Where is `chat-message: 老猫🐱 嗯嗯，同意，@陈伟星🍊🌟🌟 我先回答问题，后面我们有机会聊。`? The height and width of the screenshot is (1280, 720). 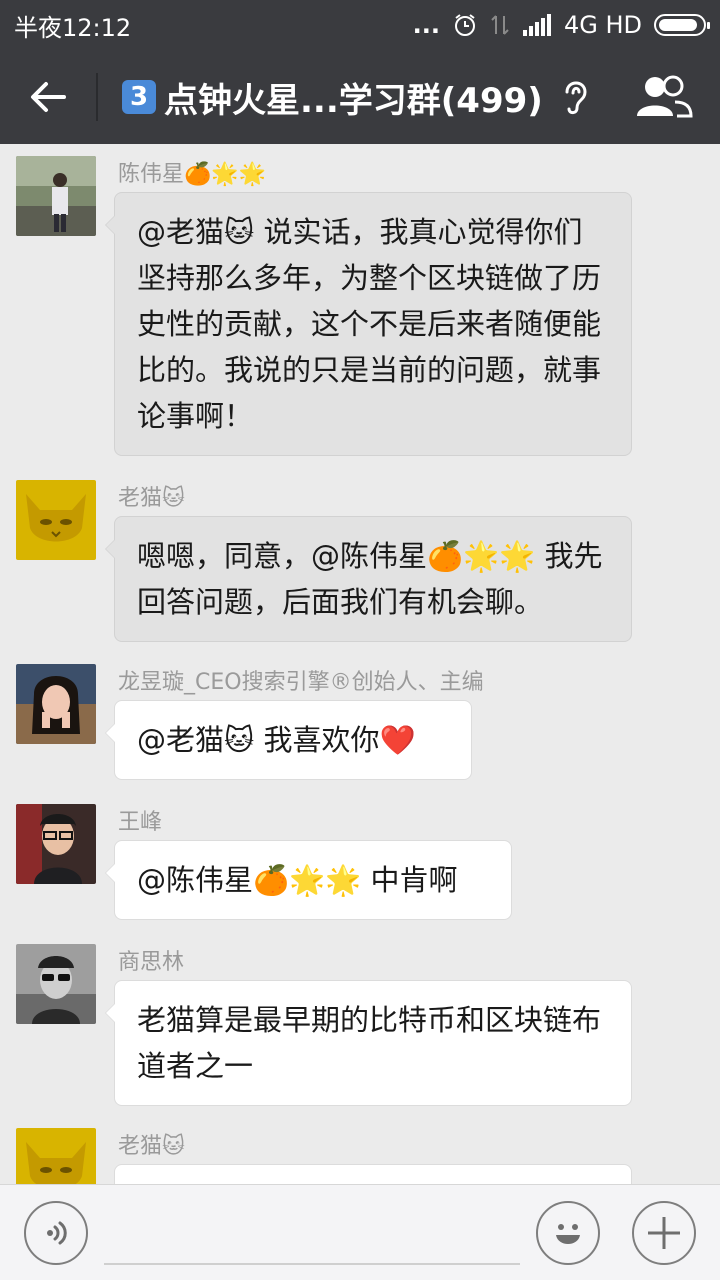
chat-message: 老猫🐱 嗯嗯，同意，@陈伟星🍊🌟🌟 我先回答问题，后面我们有机会聊。 is located at coordinates (360, 558).